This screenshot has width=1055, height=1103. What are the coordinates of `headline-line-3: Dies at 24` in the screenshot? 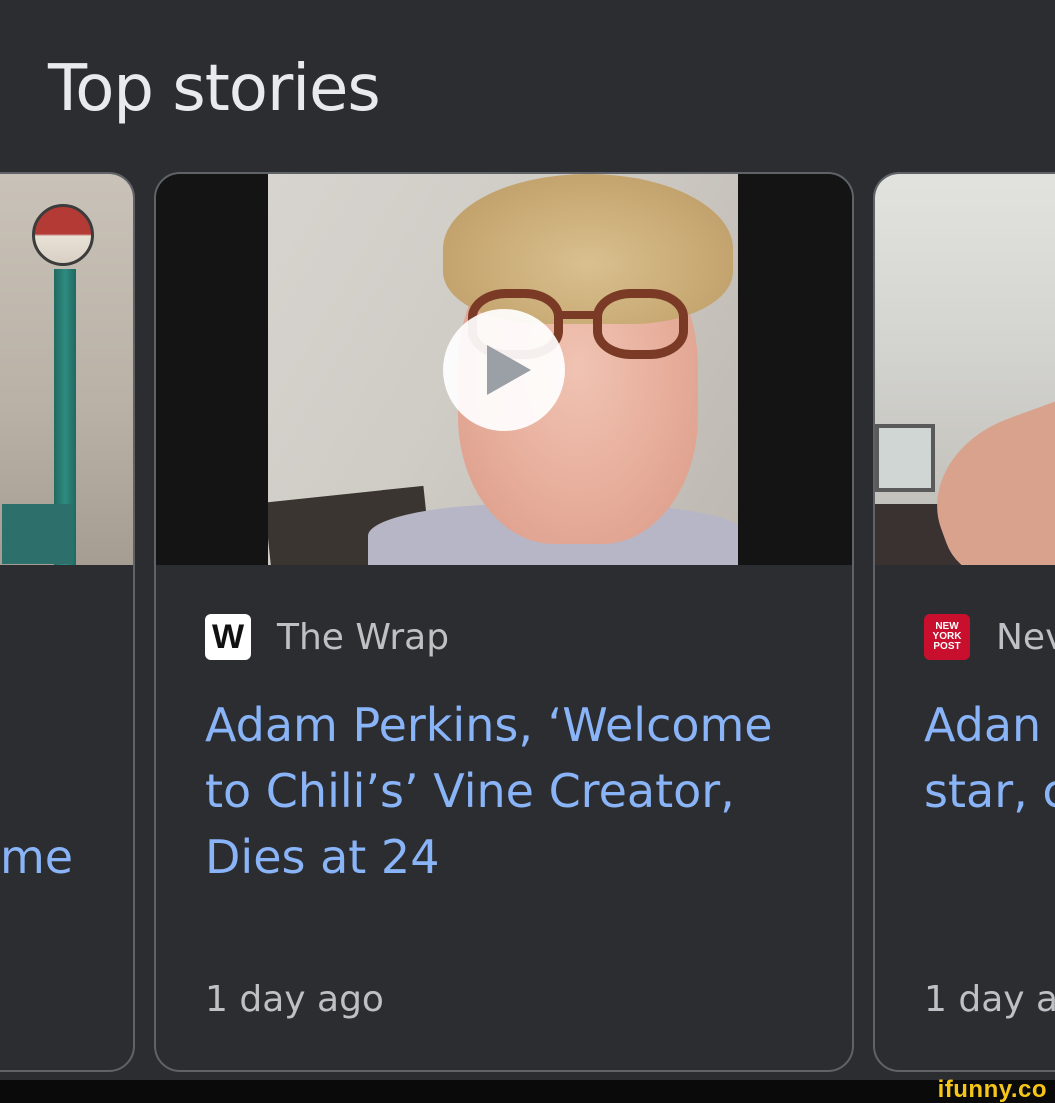 It's located at (322, 857).